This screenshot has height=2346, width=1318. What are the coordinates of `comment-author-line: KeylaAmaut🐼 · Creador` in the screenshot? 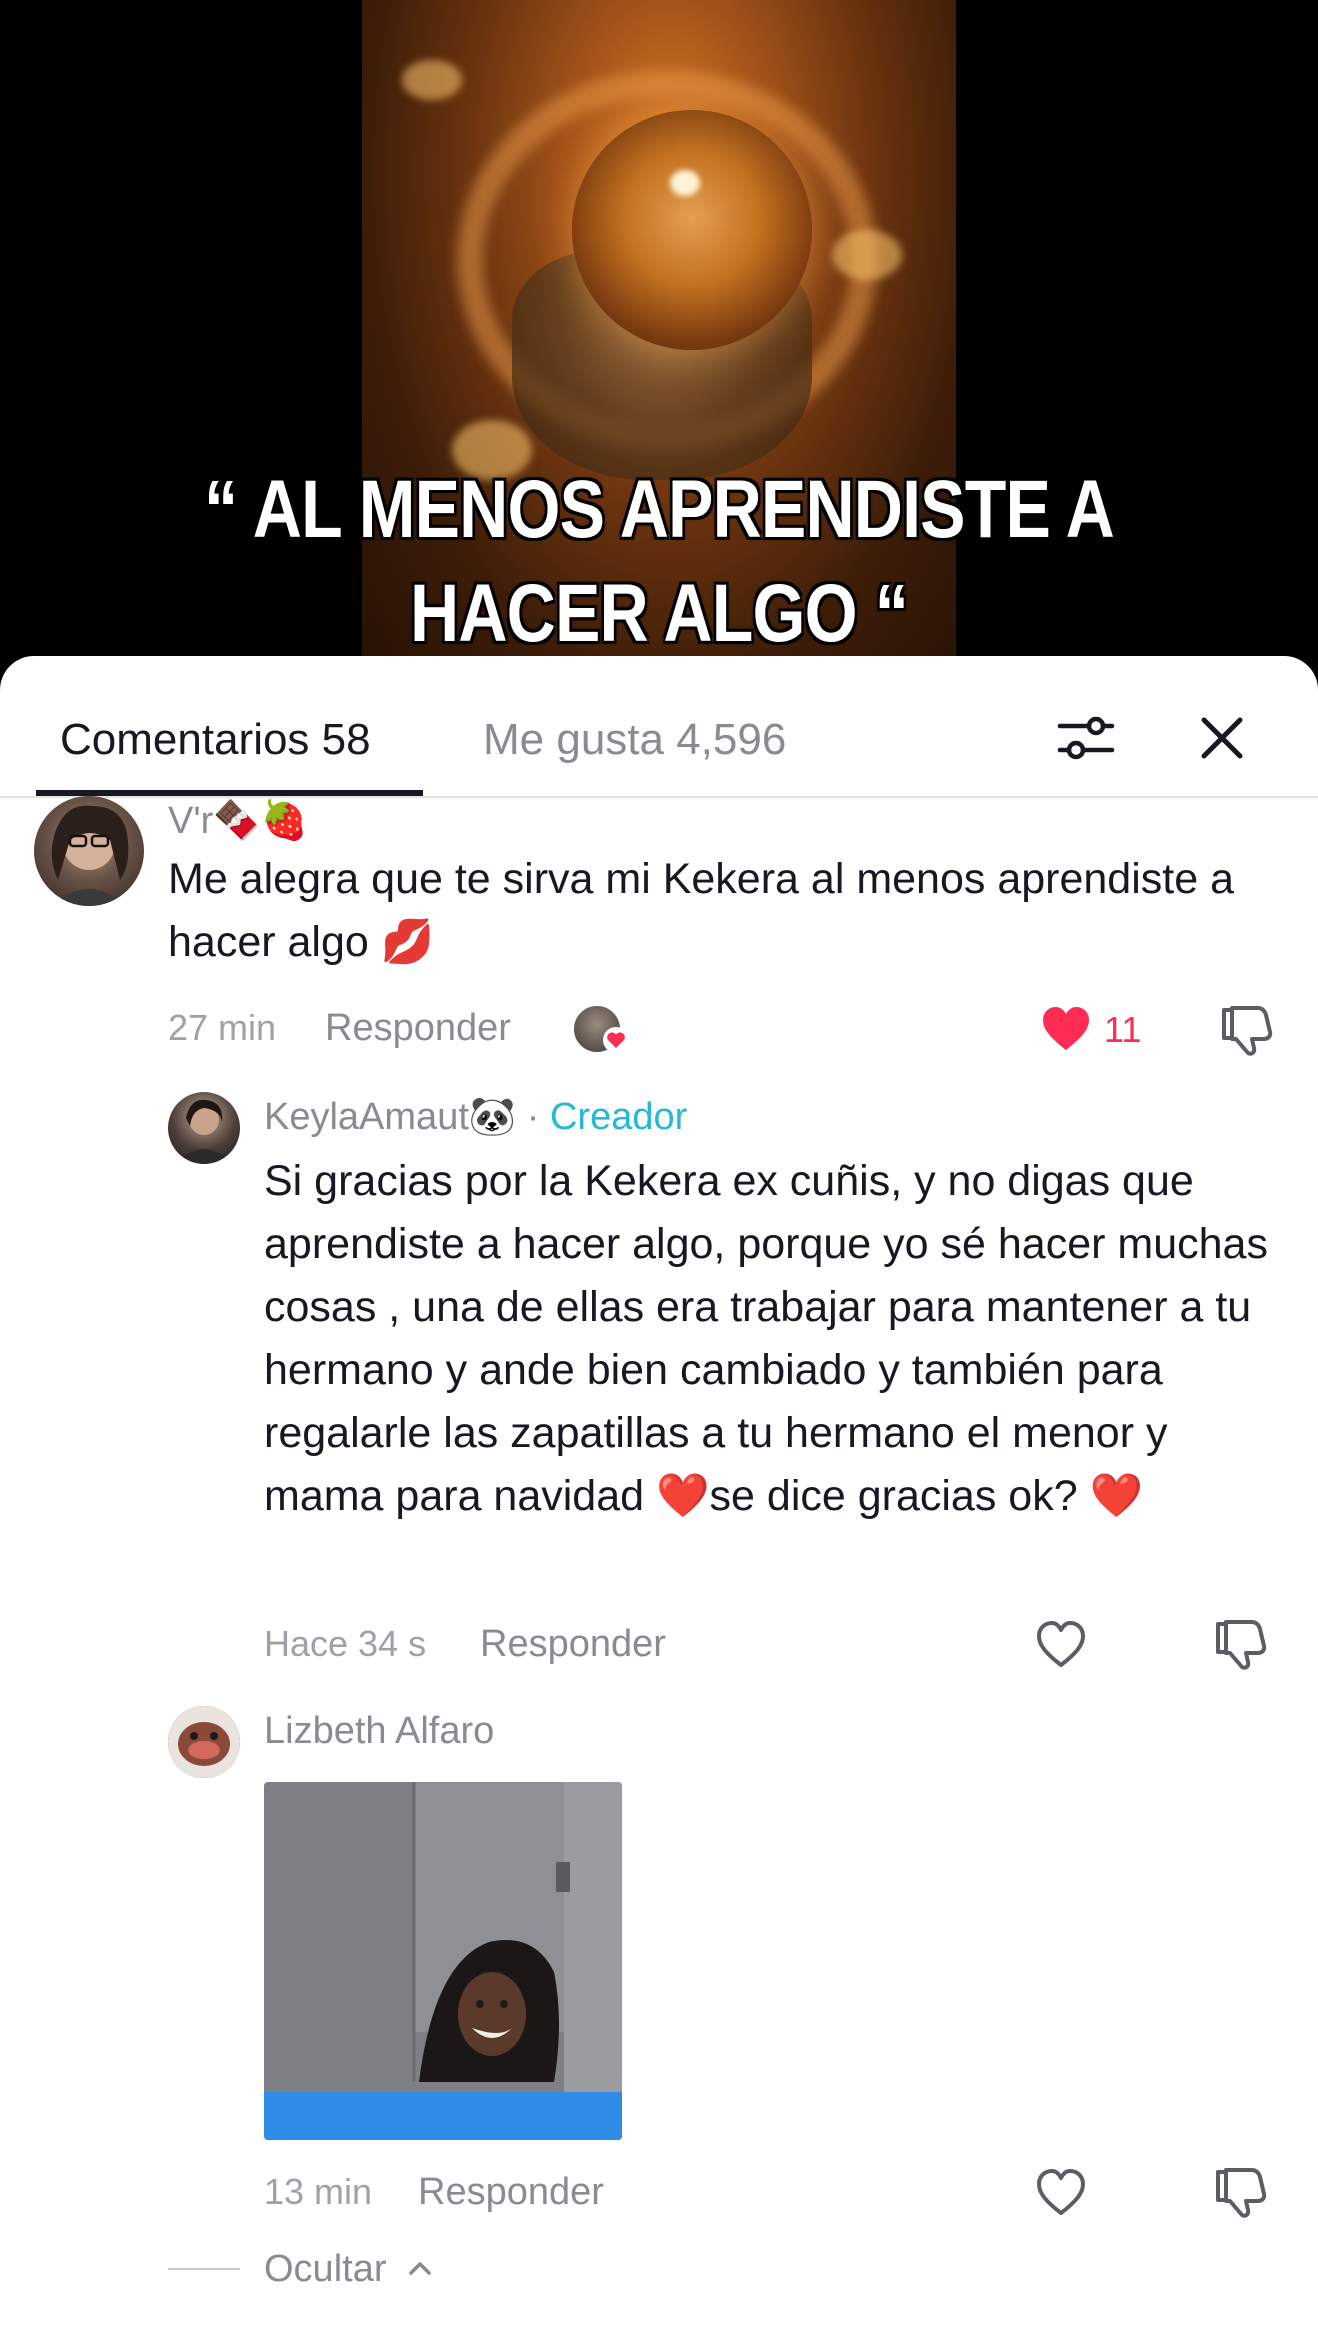 It's located at (475, 1117).